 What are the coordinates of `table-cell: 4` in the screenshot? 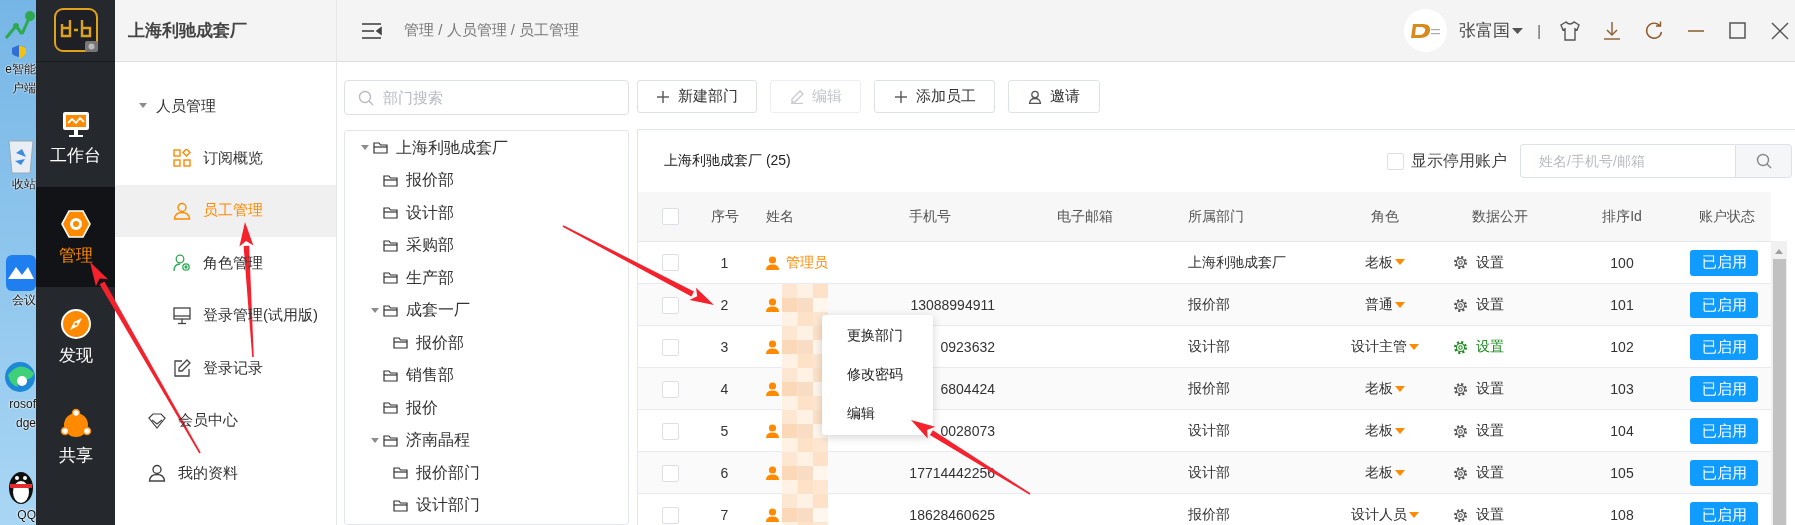 It's located at (724, 389).